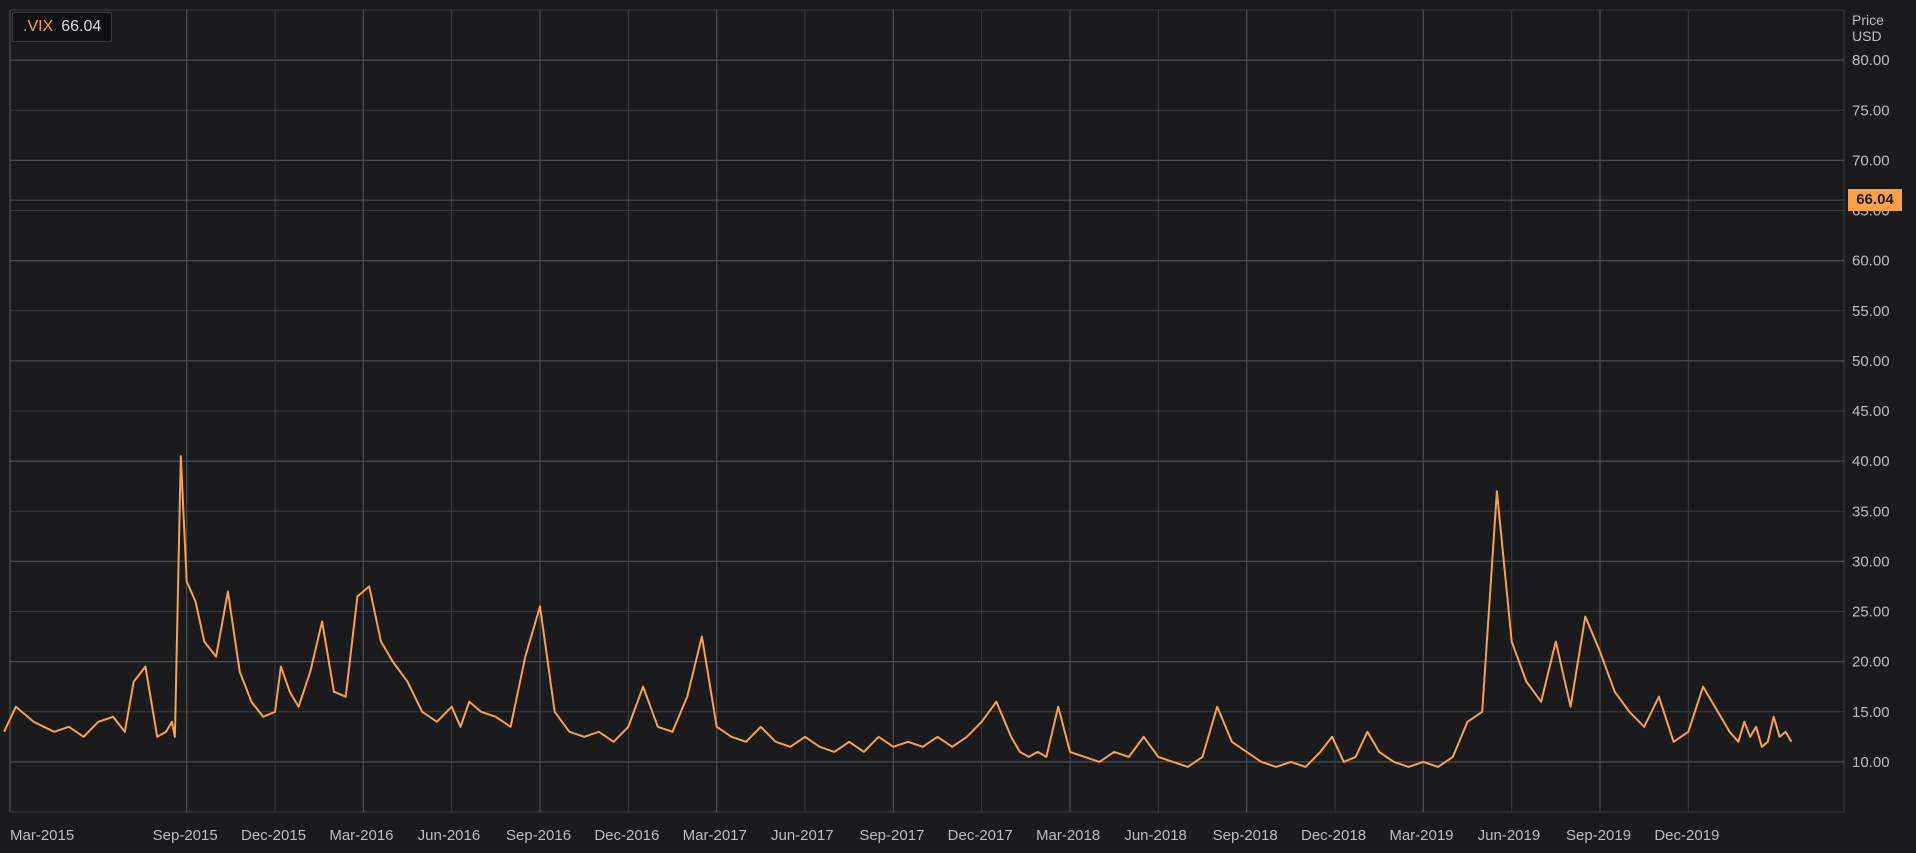 The width and height of the screenshot is (1916, 853). I want to click on x-tick-label: Mar-2019, so click(1421, 835).